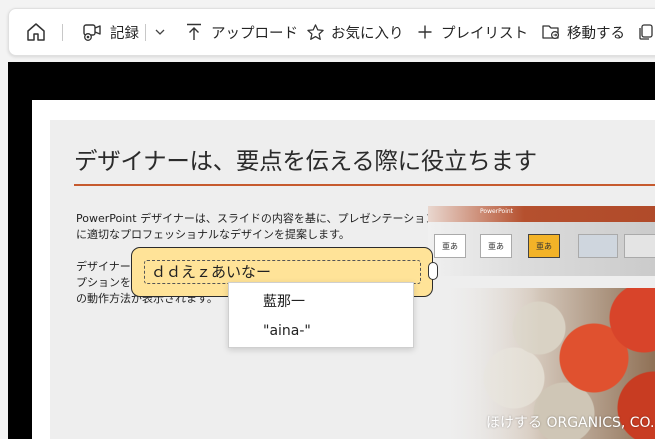 Image resolution: width=655 pixels, height=439 pixels. I want to click on ime-candidate: 藍那一, so click(284, 301).